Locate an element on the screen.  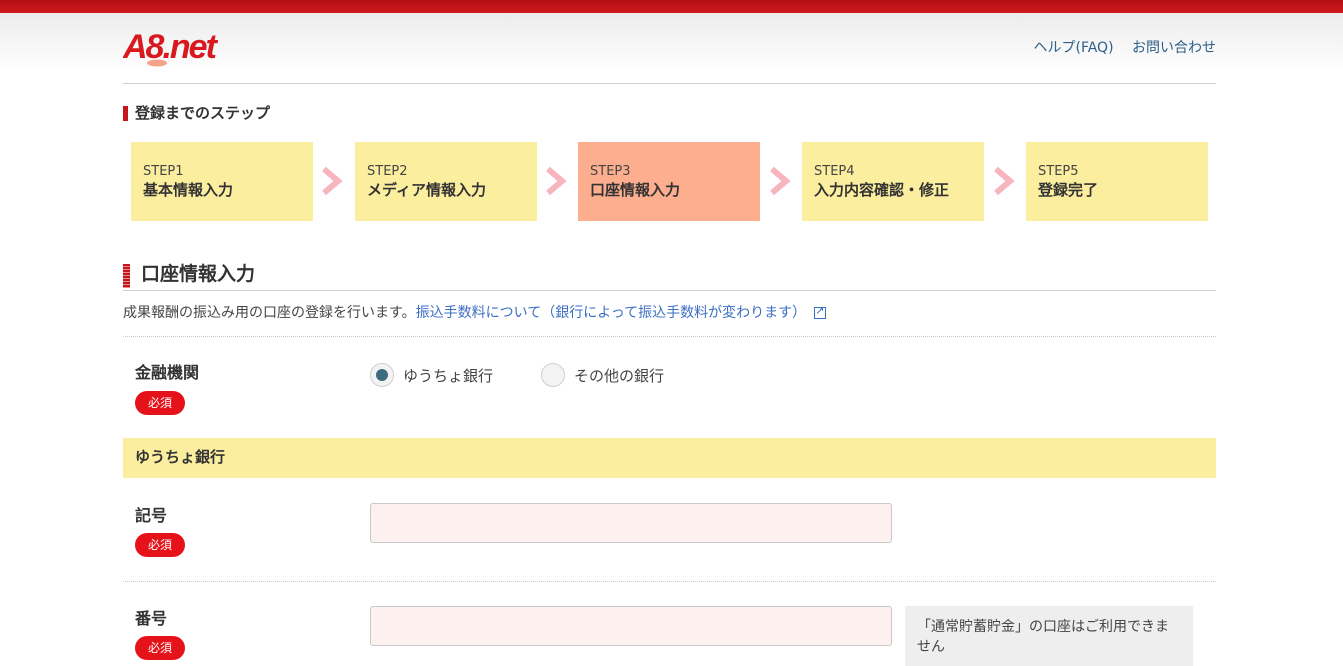
step-4: STEP4 入力内容確認・修正 is located at coordinates (893, 181).